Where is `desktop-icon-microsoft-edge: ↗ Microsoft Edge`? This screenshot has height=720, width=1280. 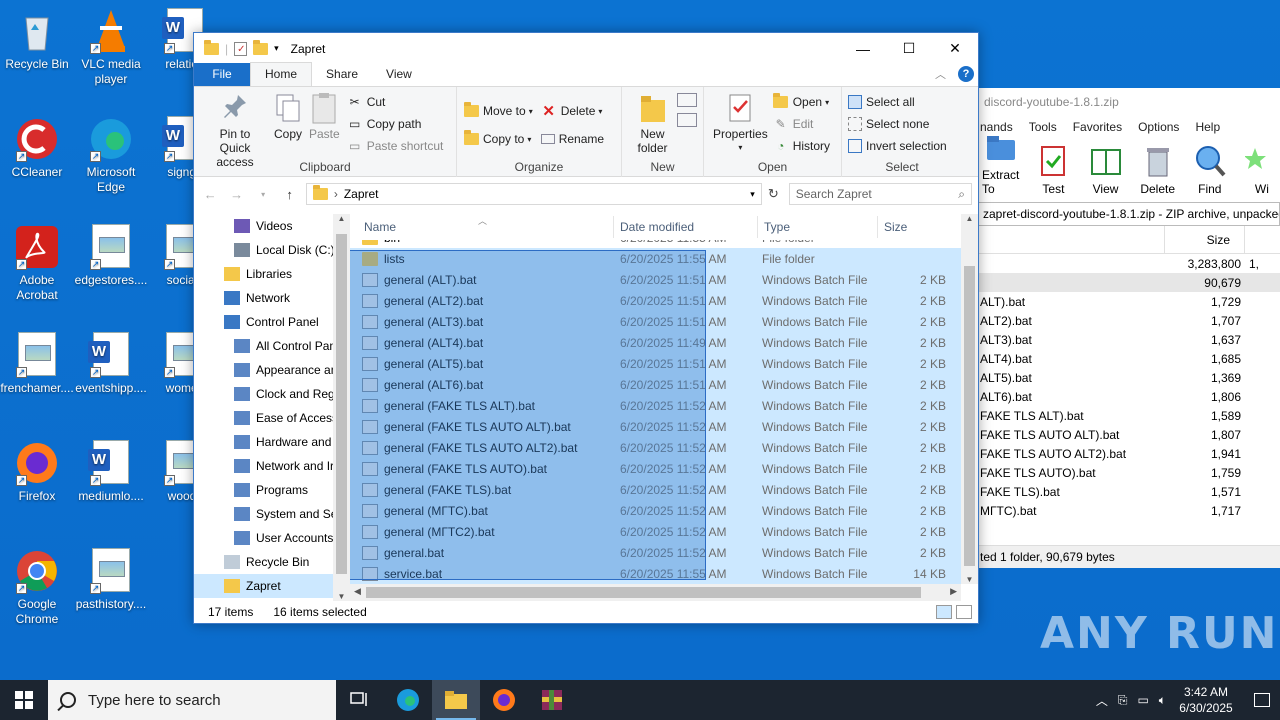
desktop-icon-microsoft-edge: ↗ Microsoft Edge is located at coordinates (111, 155).